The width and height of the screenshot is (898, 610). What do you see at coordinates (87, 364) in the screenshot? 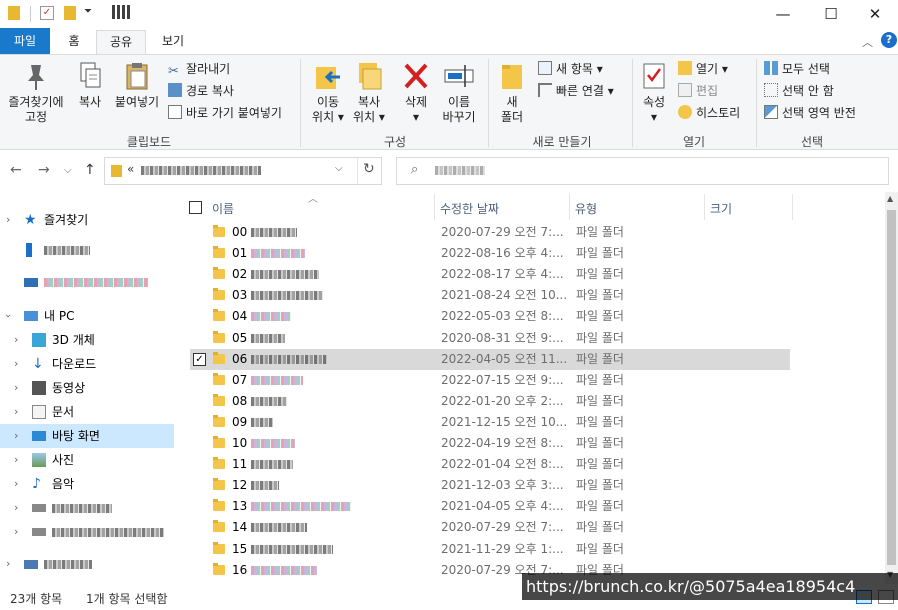
I see `nav-item-downloads: › ↓ 다운로드` at bounding box center [87, 364].